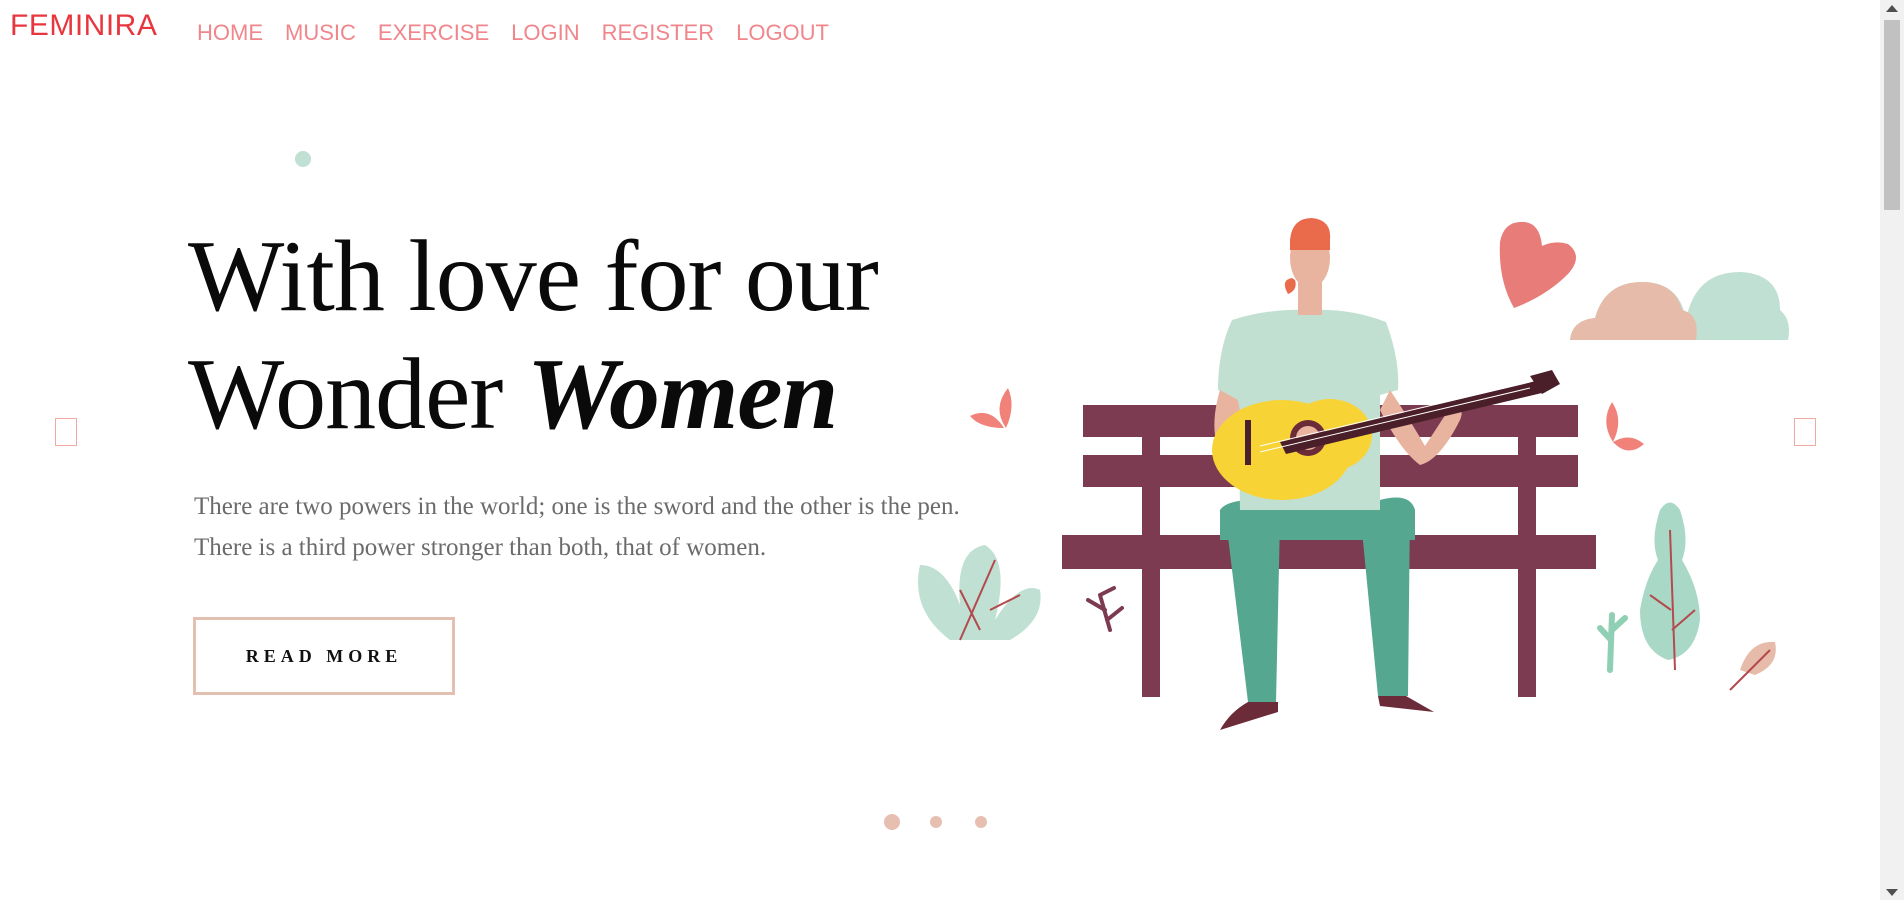 This screenshot has height=900, width=1904. What do you see at coordinates (1892, 115) in the screenshot?
I see `scroll-thumb` at bounding box center [1892, 115].